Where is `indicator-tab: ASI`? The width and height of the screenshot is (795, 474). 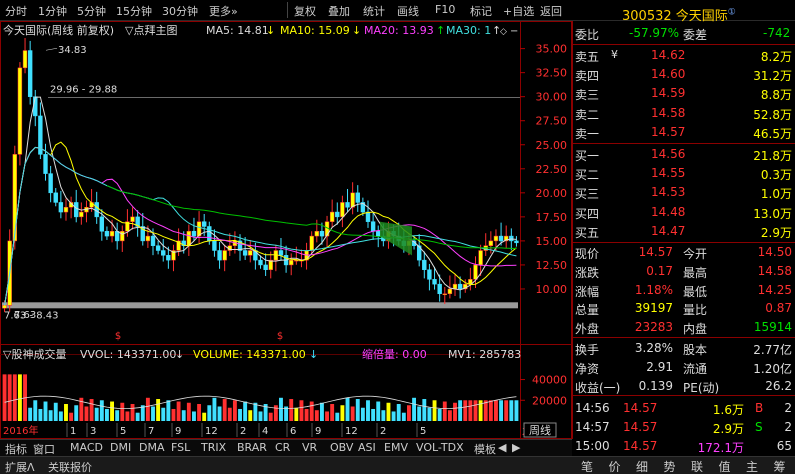
indicator-tab: ASI is located at coordinates (367, 447).